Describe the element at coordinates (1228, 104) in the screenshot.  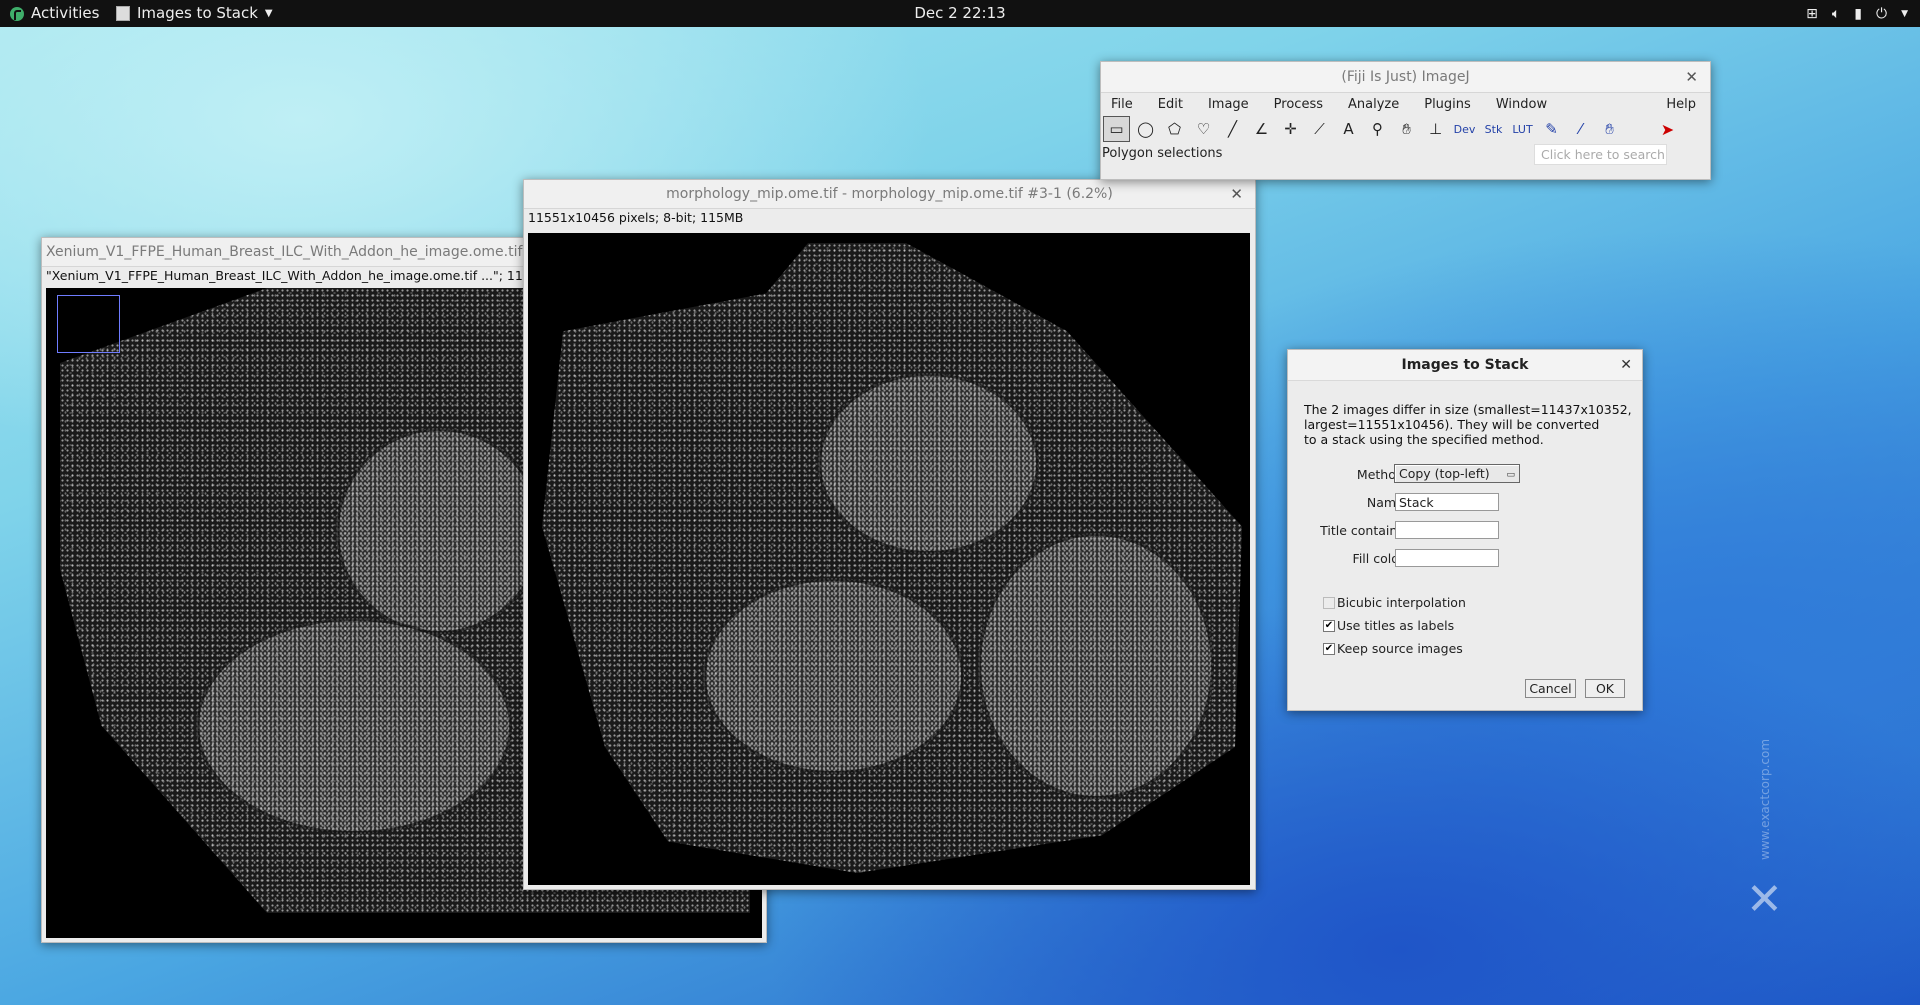
I see `menu-image: Image` at that location.